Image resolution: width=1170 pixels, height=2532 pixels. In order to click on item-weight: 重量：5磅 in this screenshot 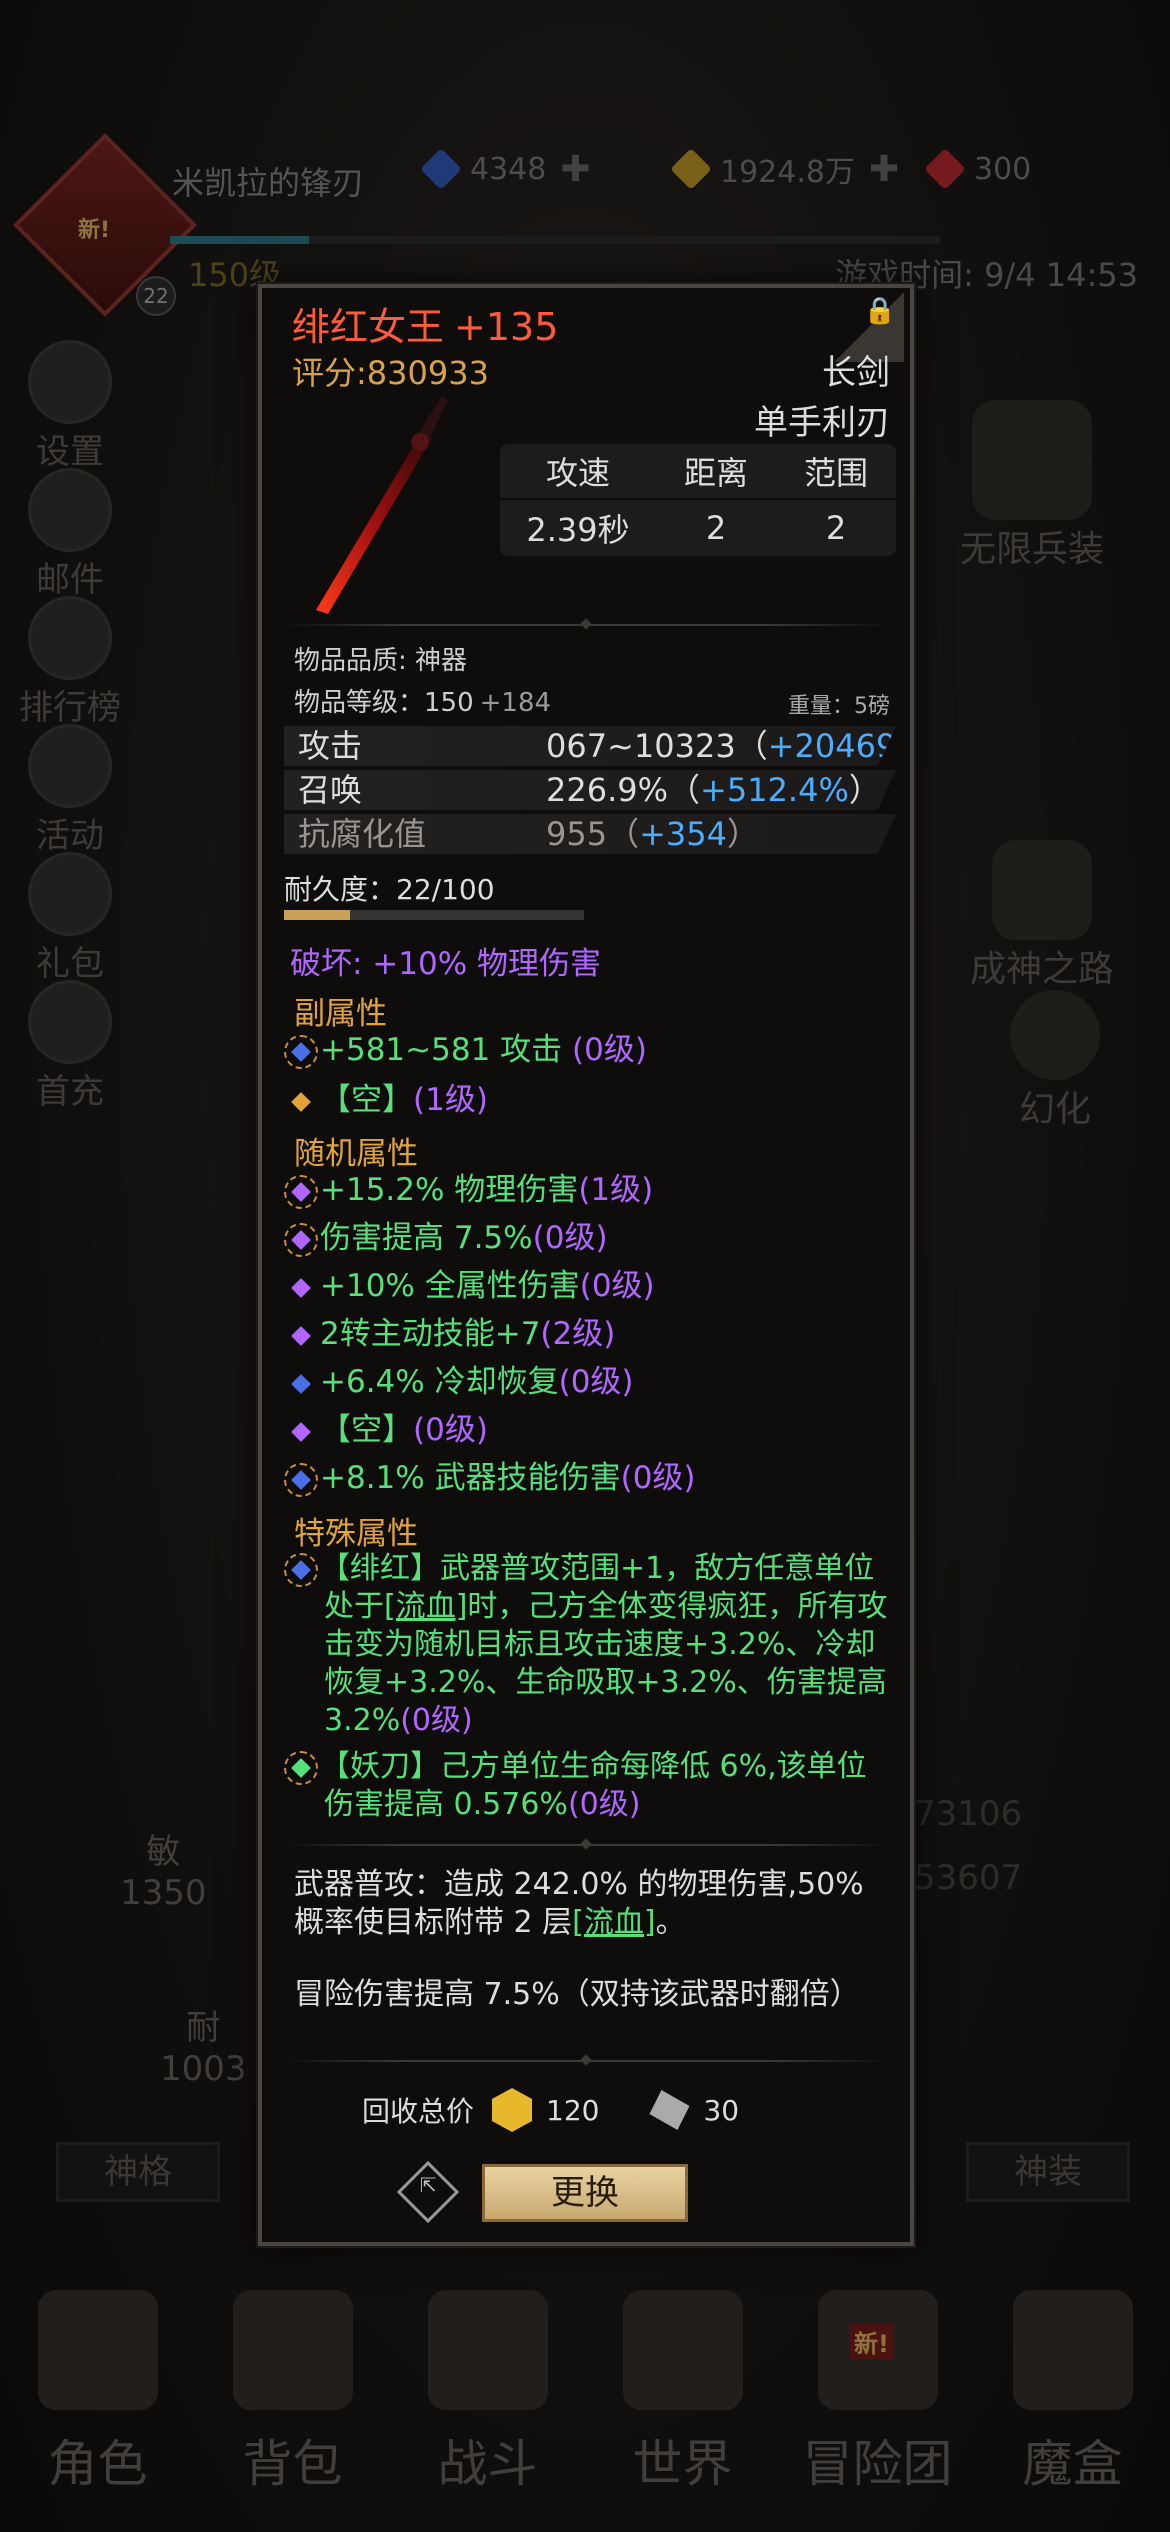, I will do `click(839, 706)`.